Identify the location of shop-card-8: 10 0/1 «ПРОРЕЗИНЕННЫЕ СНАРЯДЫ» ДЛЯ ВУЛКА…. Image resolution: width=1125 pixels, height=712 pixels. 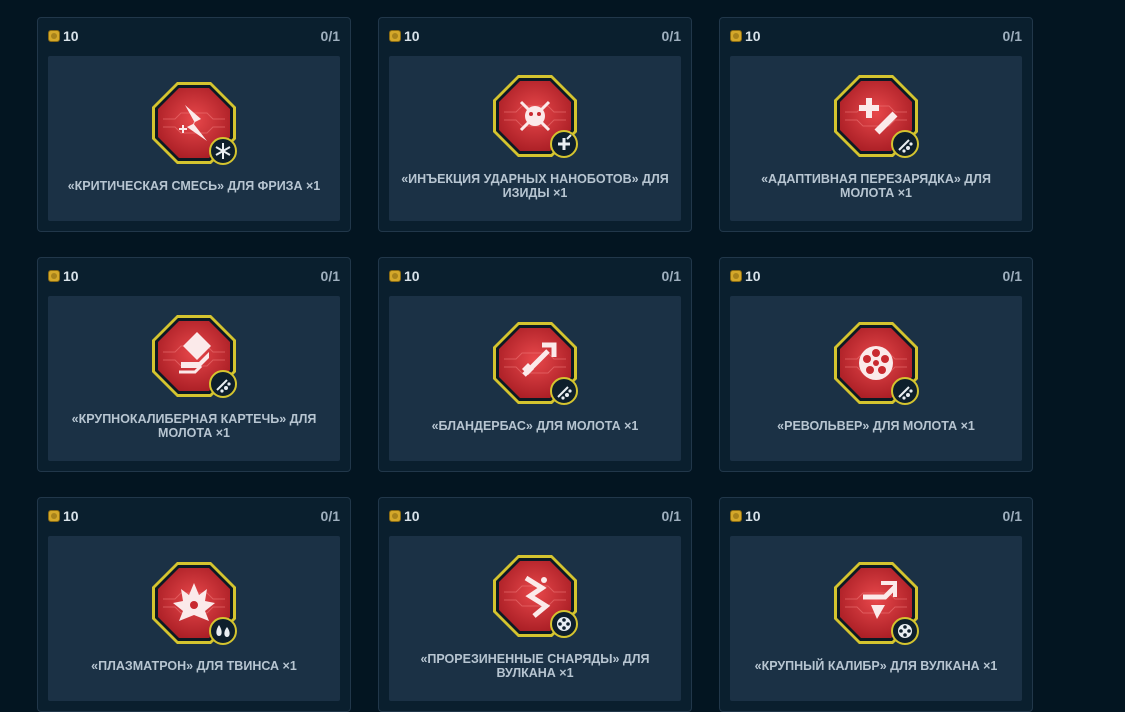
(535, 604).